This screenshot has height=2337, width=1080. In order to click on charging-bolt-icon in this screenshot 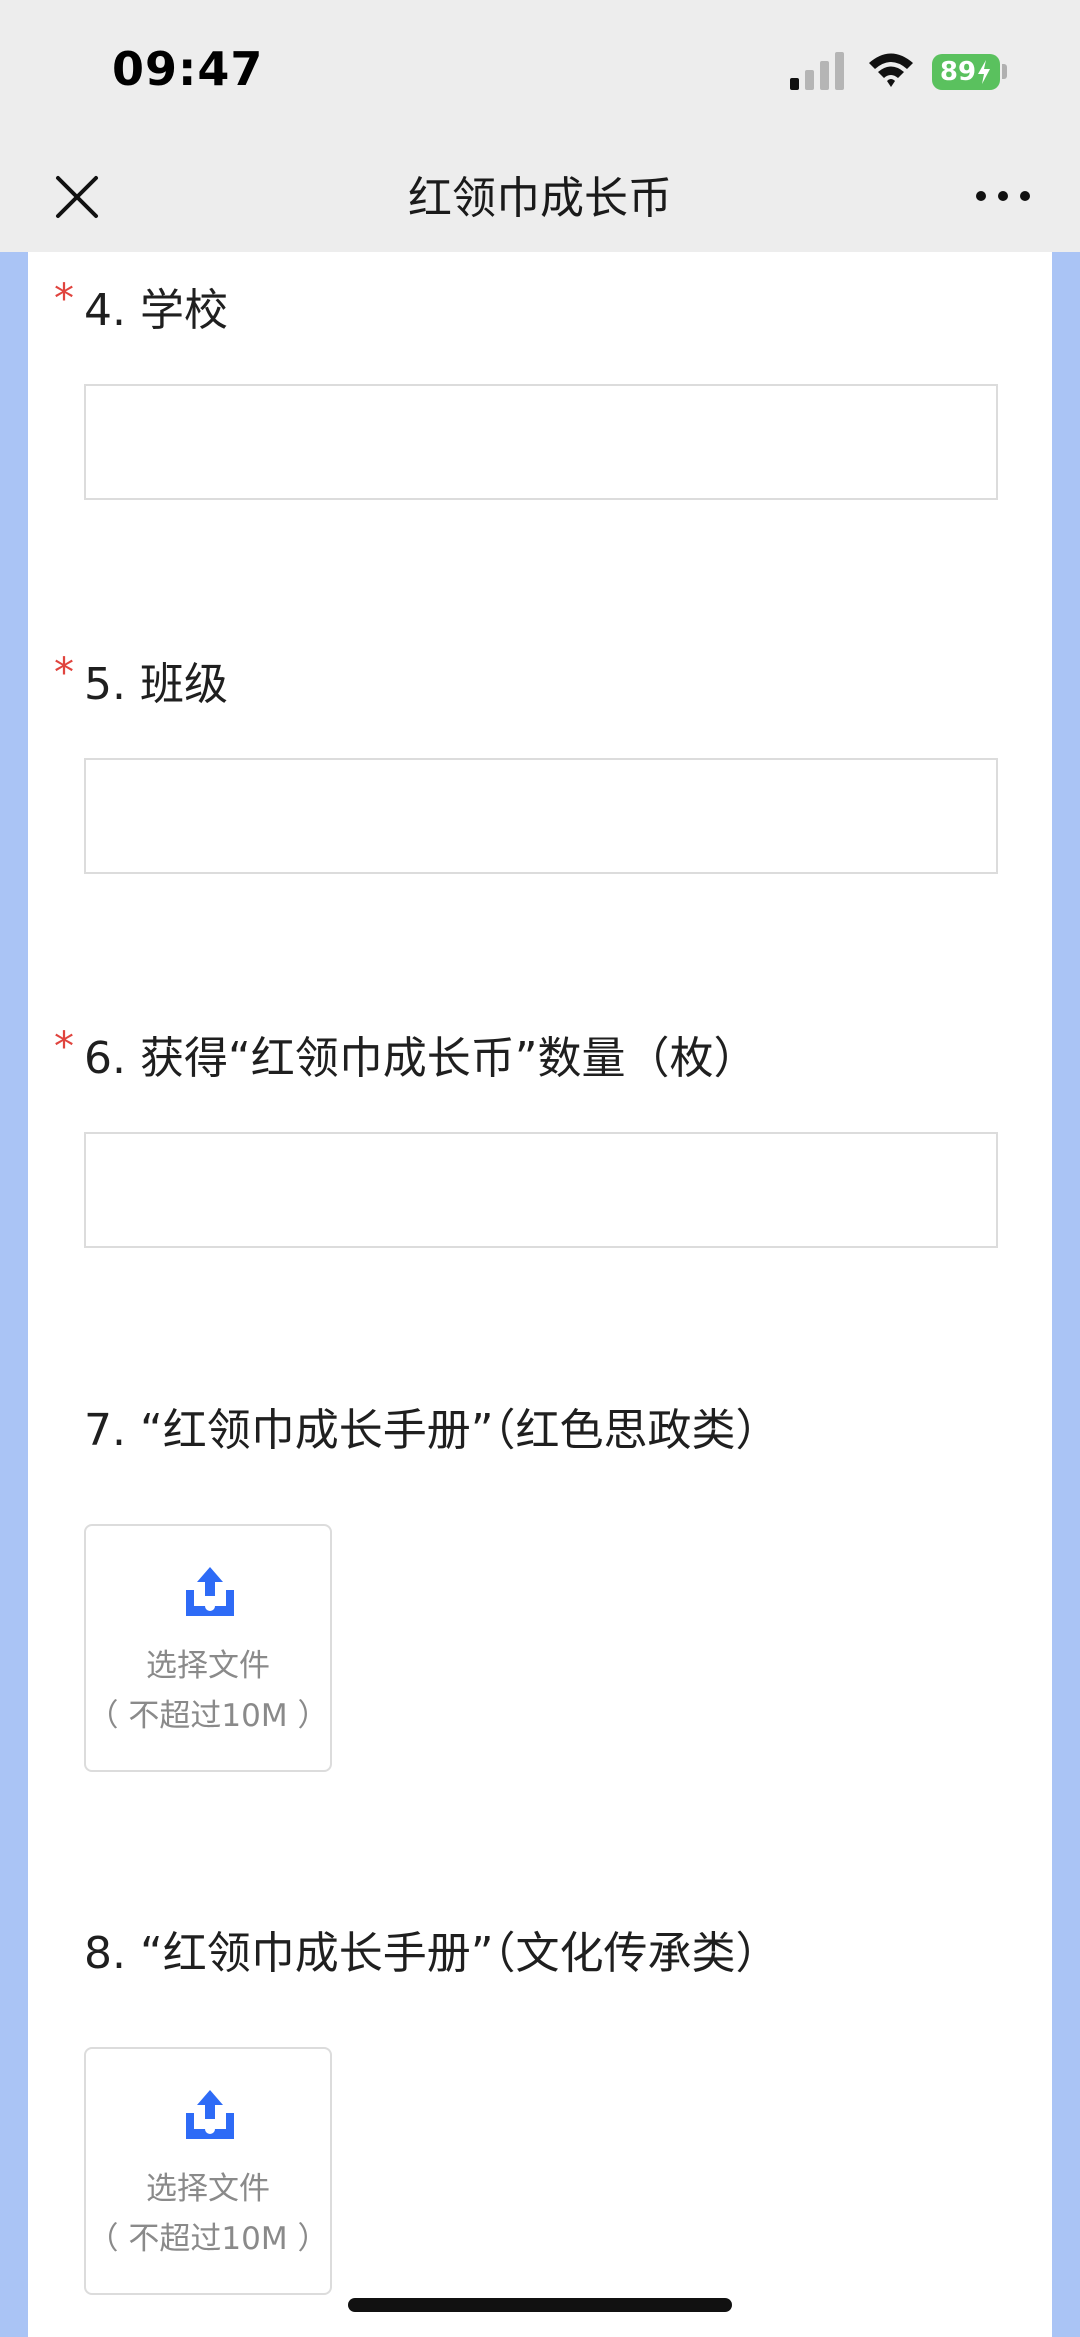, I will do `click(984, 72)`.